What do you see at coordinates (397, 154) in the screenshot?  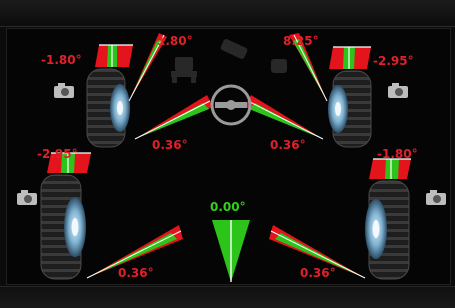 I see `rear-right-camber-value: -1.80°` at bounding box center [397, 154].